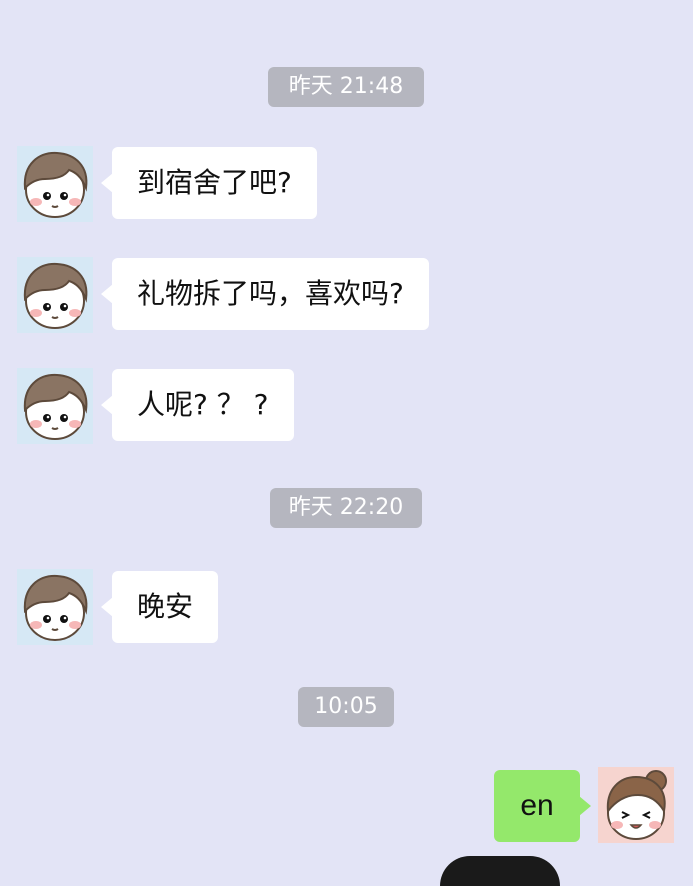 This screenshot has width=693, height=886. What do you see at coordinates (636, 805) in the screenshot?
I see `girl-avatar-icon` at bounding box center [636, 805].